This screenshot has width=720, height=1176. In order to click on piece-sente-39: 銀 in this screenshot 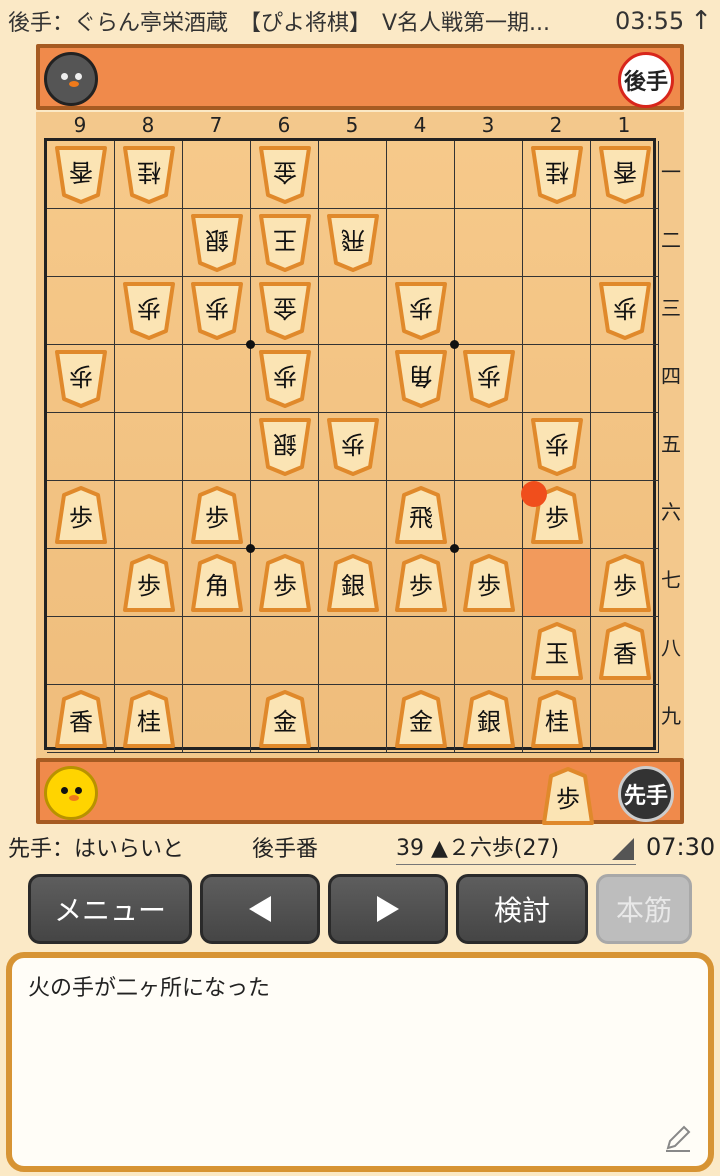, I will do `click(489, 719)`.